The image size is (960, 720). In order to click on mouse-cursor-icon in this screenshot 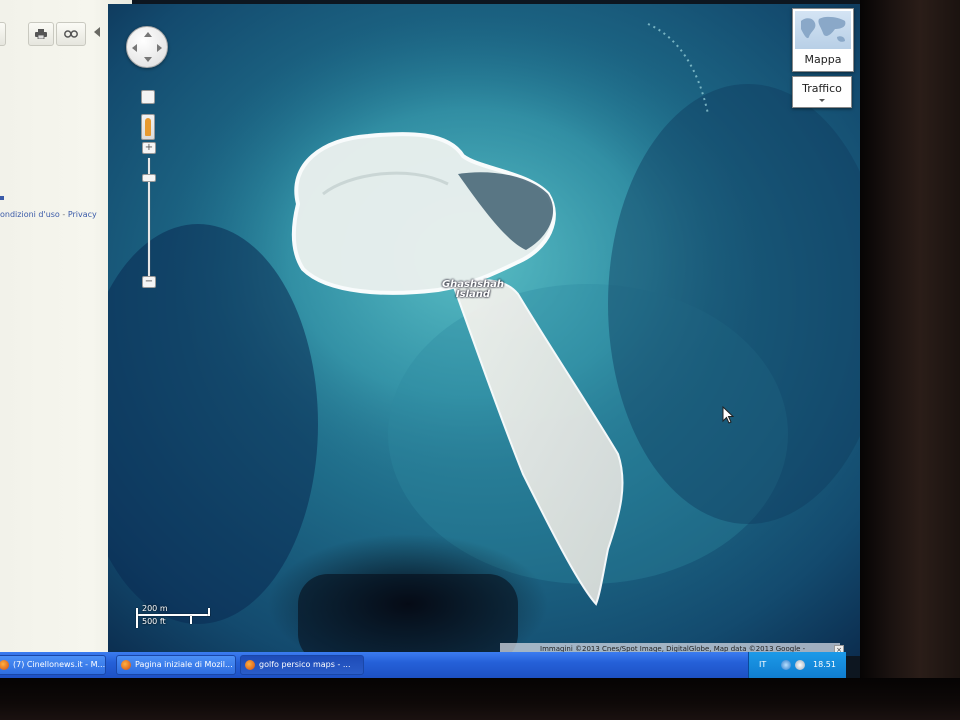, I will do `click(728, 415)`.